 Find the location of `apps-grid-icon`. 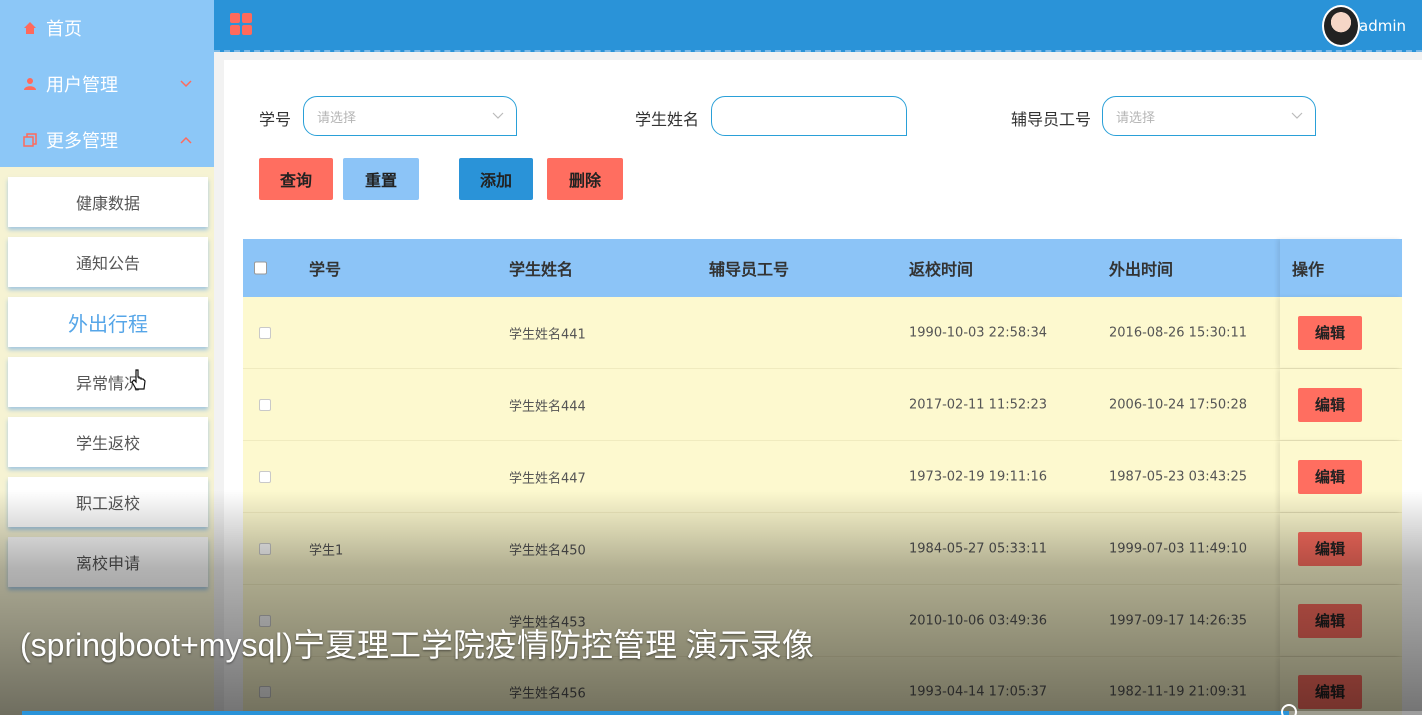

apps-grid-icon is located at coordinates (241, 24).